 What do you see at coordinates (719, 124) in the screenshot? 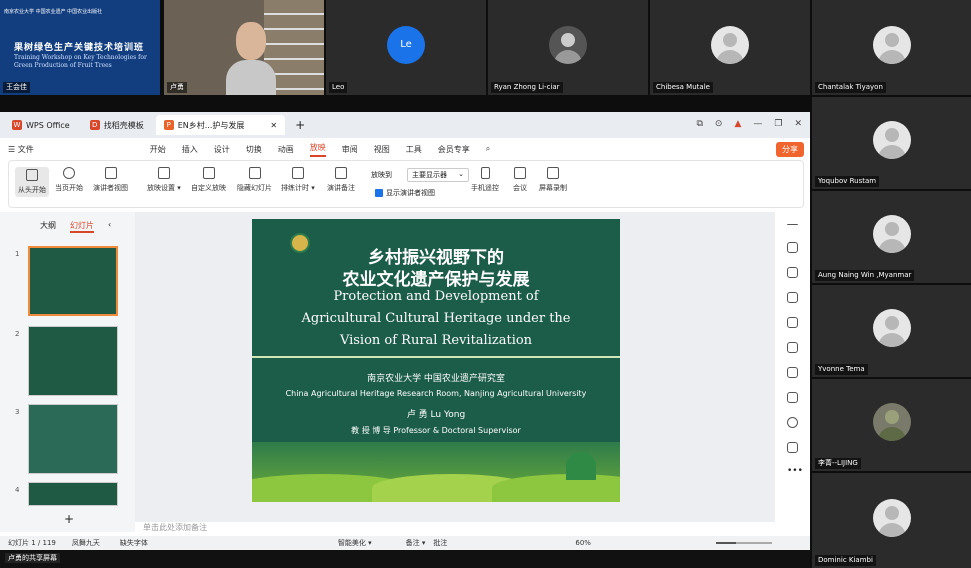
I see `window-control-1: ⊙` at bounding box center [719, 124].